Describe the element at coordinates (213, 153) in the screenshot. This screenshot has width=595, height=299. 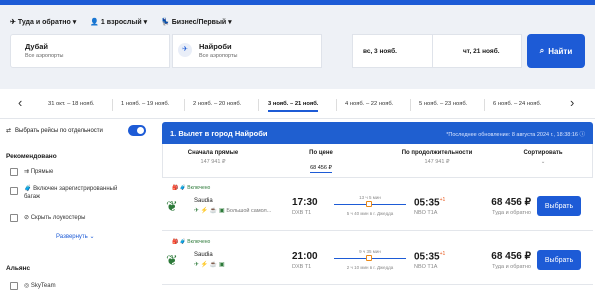
I see `sort-label: Сначала прямые` at that location.